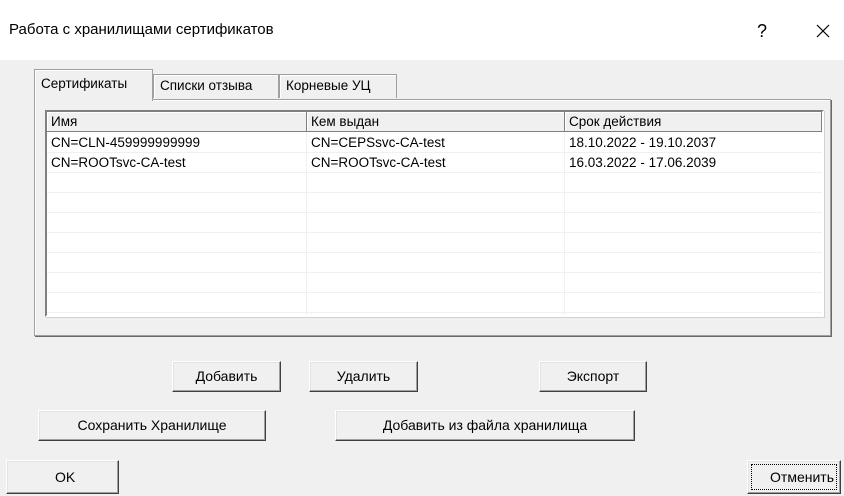 The image size is (844, 496). Describe the element at coordinates (118, 162) in the screenshot. I see `cell-name: CN=ROOTsvc-CA-test` at that location.